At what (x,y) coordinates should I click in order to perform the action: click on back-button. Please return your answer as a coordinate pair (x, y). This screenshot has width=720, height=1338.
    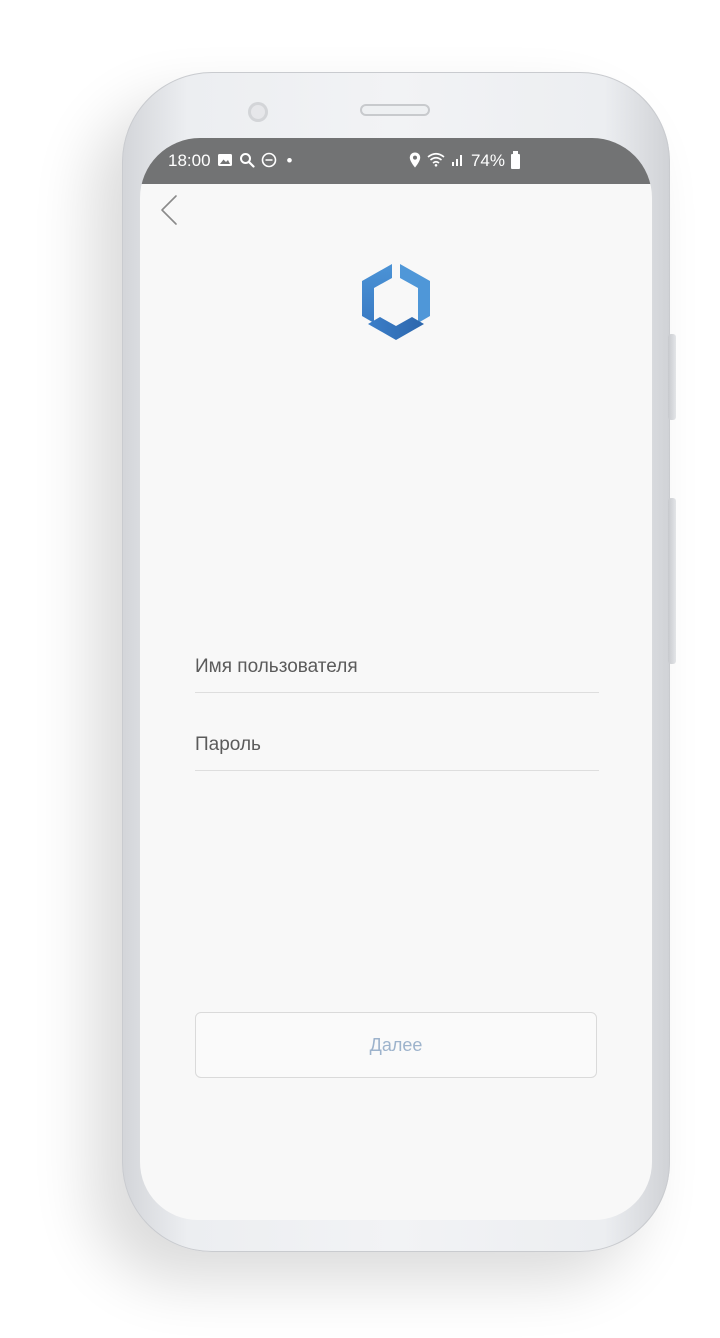
    Looking at the image, I should click on (172, 210).